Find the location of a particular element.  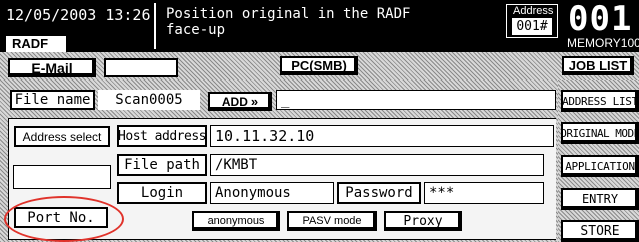

tab-email: E-Mail is located at coordinates (52, 67).